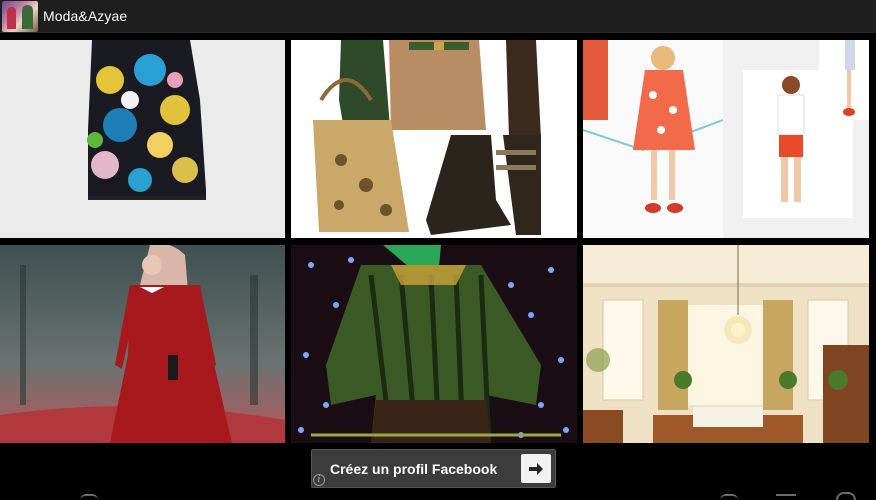 This screenshot has height=500, width=876. I want to click on app-logo-icon, so click(20, 16).